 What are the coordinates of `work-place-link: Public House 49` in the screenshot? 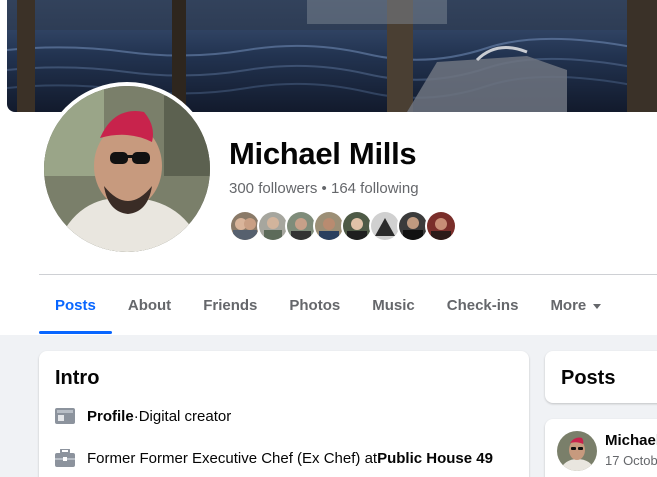 It's located at (435, 458).